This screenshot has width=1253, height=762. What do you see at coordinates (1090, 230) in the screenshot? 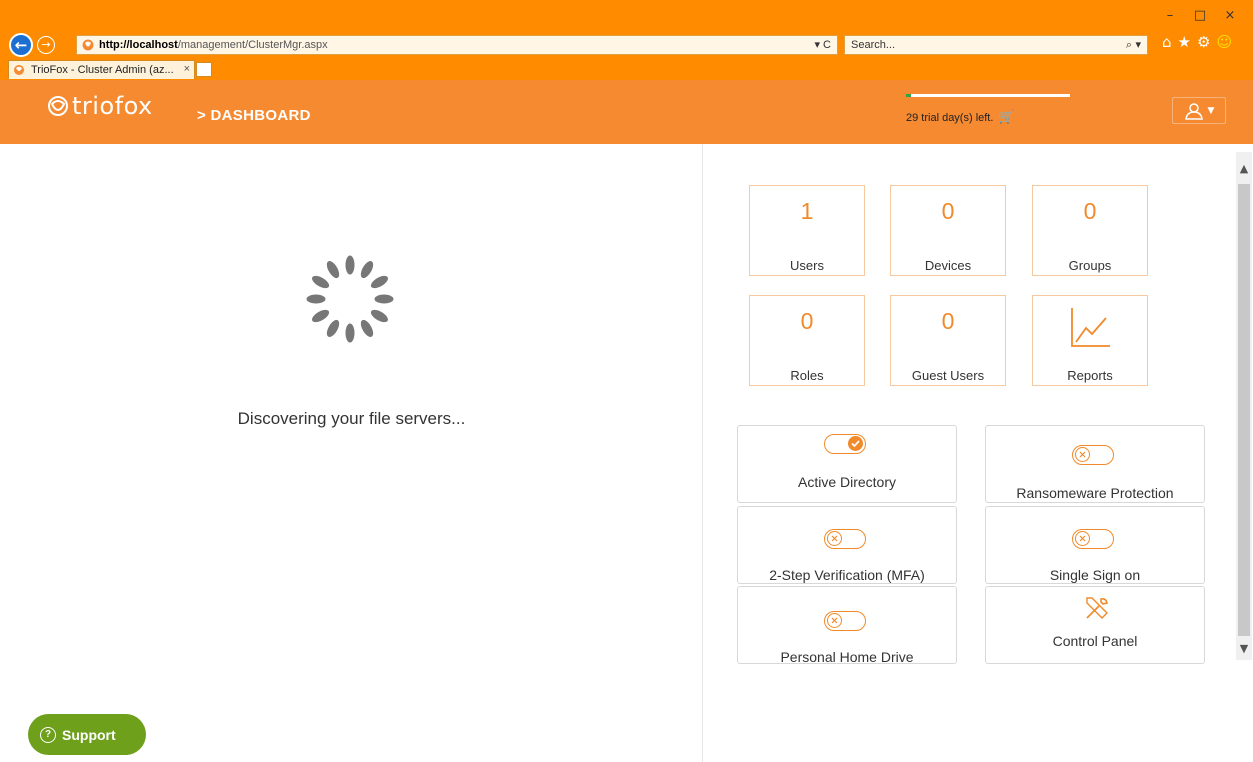
I see `groups-tile: 0 Groups` at bounding box center [1090, 230].